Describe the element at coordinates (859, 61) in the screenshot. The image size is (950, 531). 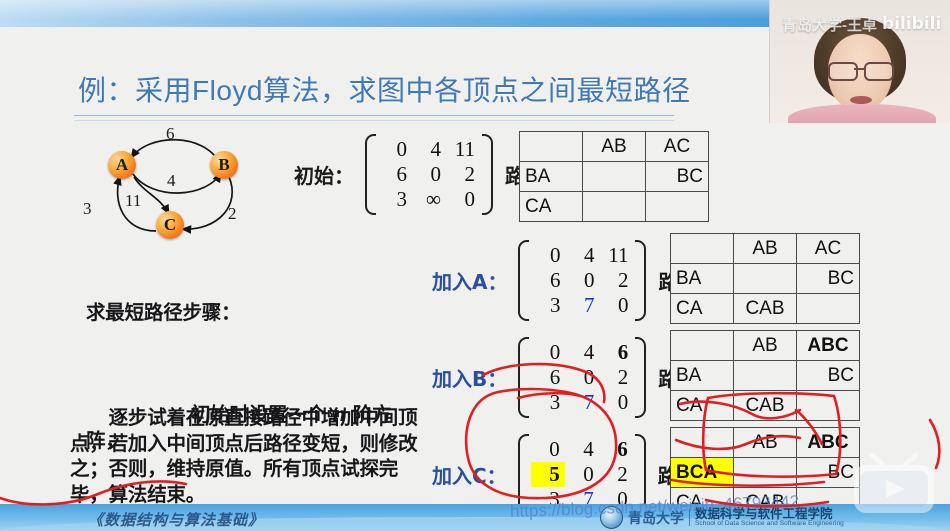
I see `presenter-webcam-overlay: 青岛大学-王卓 bilibili` at that location.